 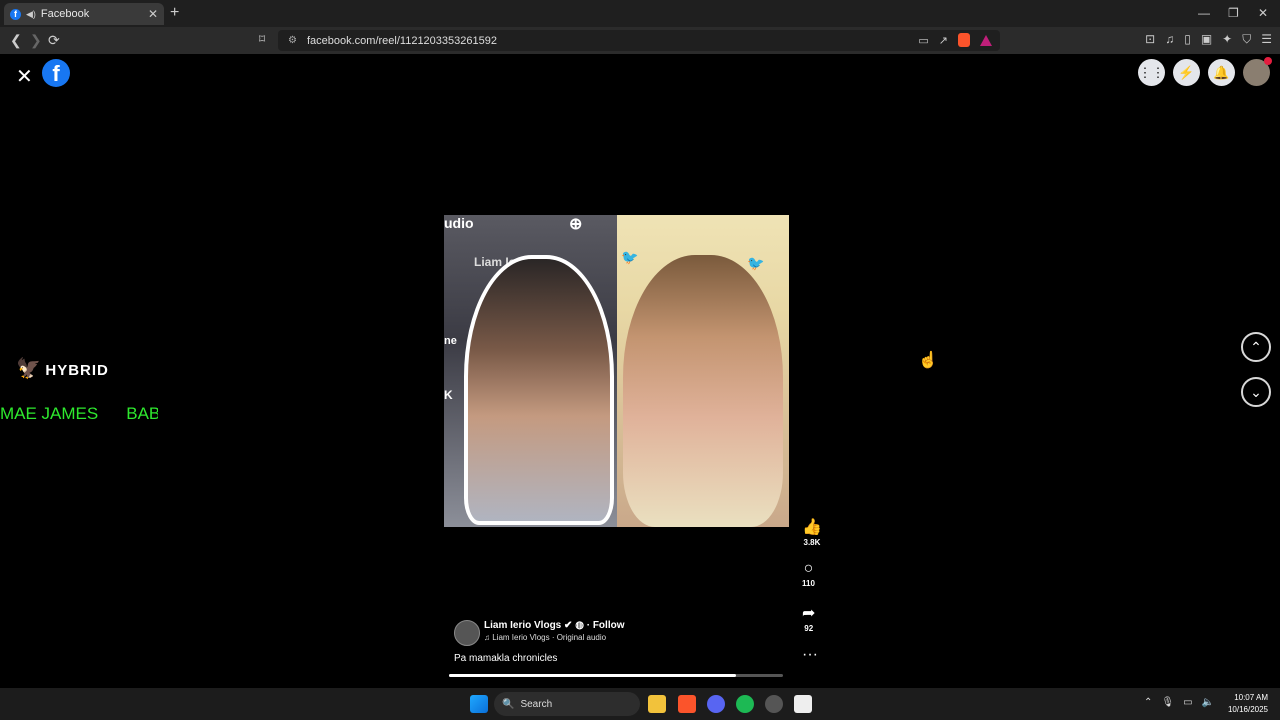 What do you see at coordinates (1169, 39) in the screenshot?
I see `media-icon: ♫` at bounding box center [1169, 39].